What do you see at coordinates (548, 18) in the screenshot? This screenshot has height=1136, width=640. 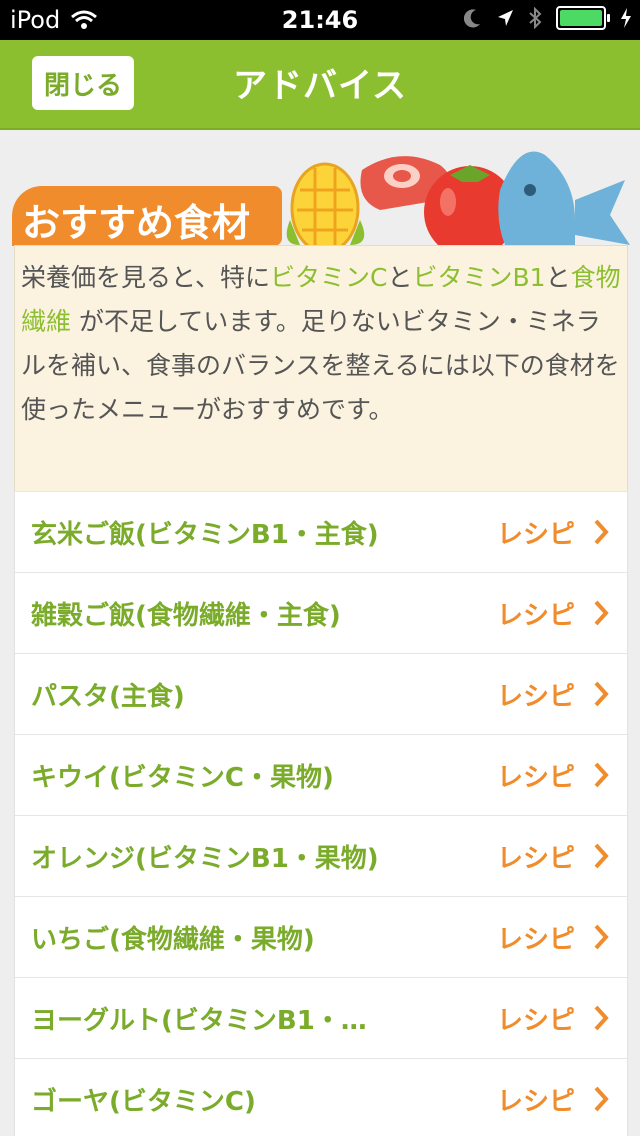 I see `status-right` at bounding box center [548, 18].